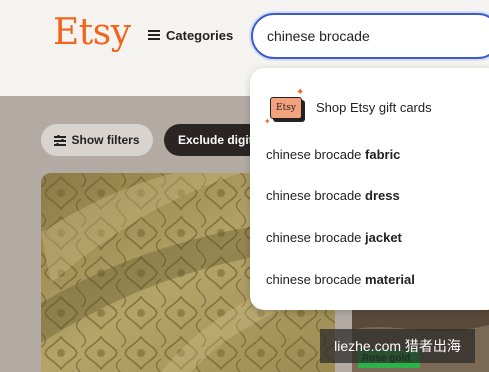  I want to click on show-filters-button: Show filters, so click(97, 140).